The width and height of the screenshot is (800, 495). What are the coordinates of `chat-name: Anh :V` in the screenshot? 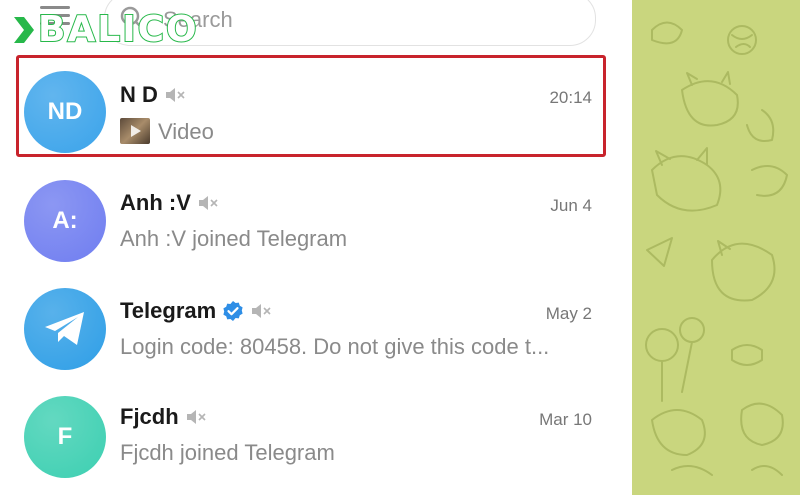 It's located at (155, 202).